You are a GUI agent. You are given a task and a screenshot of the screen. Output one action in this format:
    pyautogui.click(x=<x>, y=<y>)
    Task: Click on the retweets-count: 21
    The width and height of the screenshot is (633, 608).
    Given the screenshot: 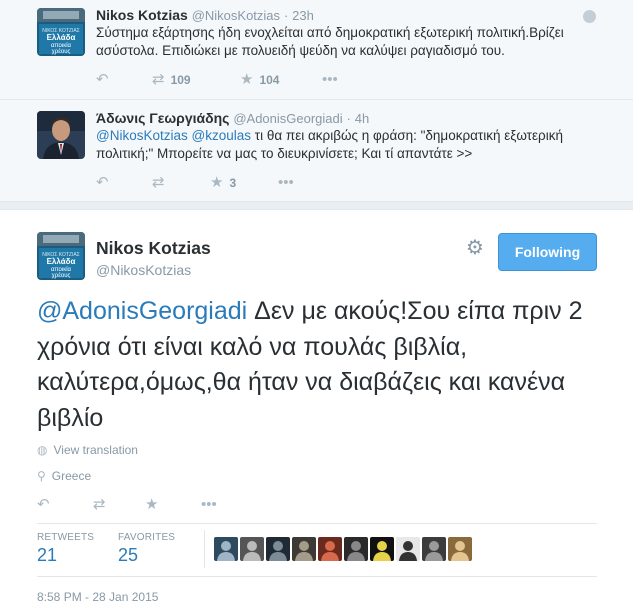 What is the action you would take?
    pyautogui.click(x=47, y=555)
    